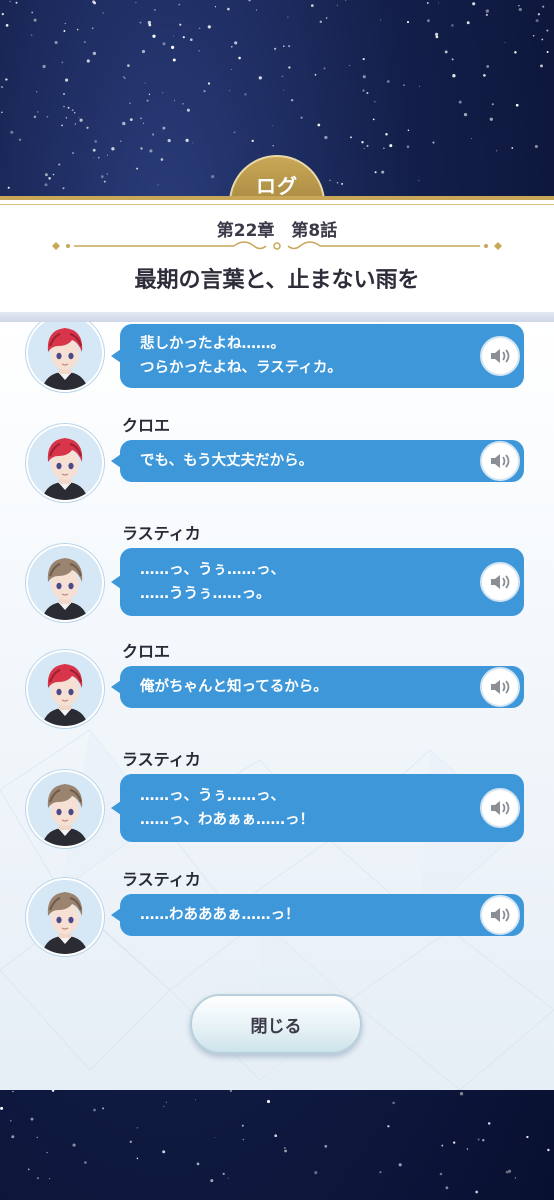  What do you see at coordinates (317, 461) in the screenshot?
I see `dialogue-bubble: でも、もう大丈夫だから。` at bounding box center [317, 461].